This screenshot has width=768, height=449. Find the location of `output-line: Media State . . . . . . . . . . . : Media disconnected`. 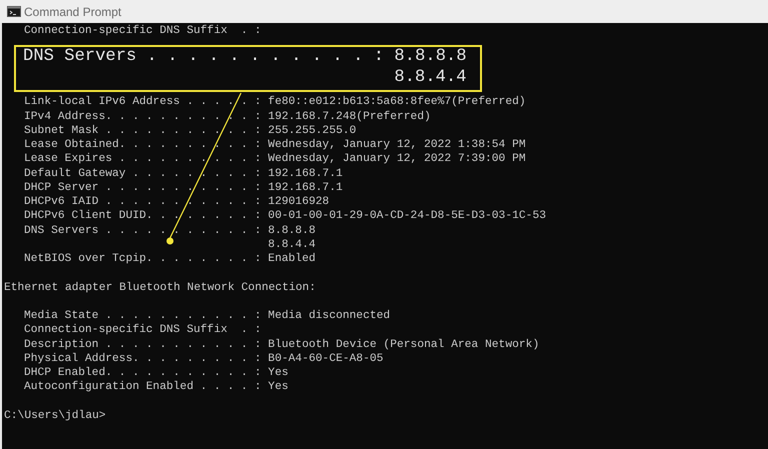

output-line: Media State . . . . . . . . . . . : Media disconnected is located at coordinates (207, 316).